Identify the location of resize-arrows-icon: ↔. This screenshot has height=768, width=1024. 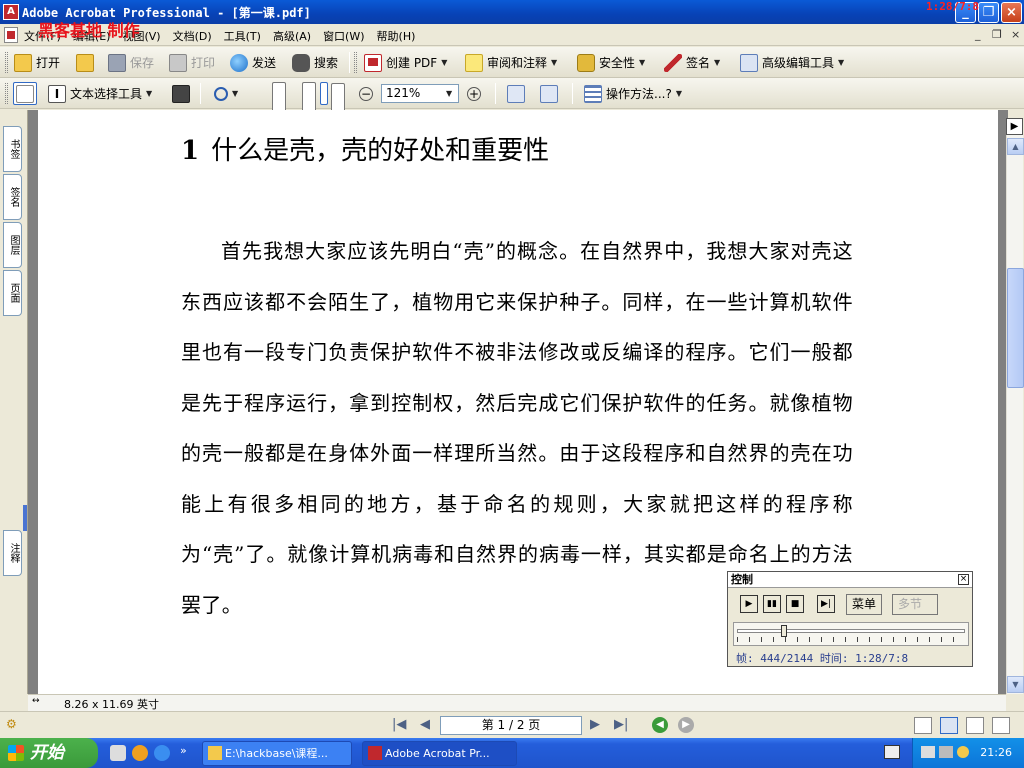
(36, 701).